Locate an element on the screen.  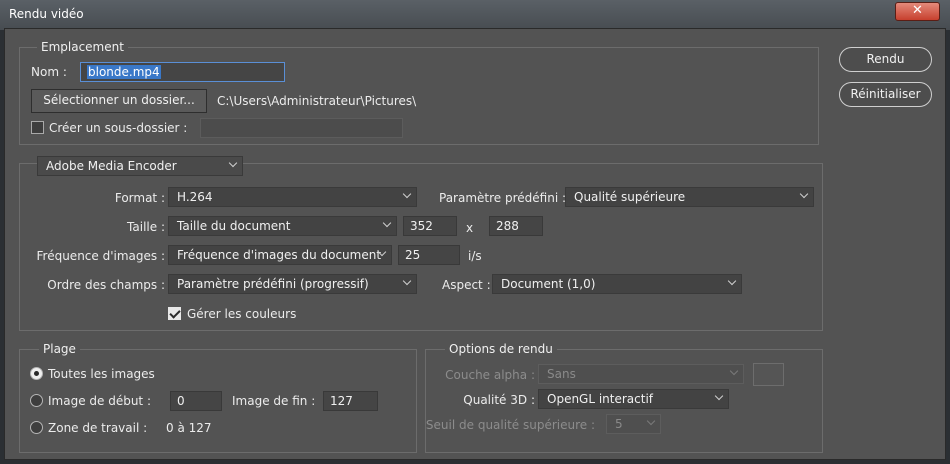
preset-value: Qualité supérieure is located at coordinates (630, 197).